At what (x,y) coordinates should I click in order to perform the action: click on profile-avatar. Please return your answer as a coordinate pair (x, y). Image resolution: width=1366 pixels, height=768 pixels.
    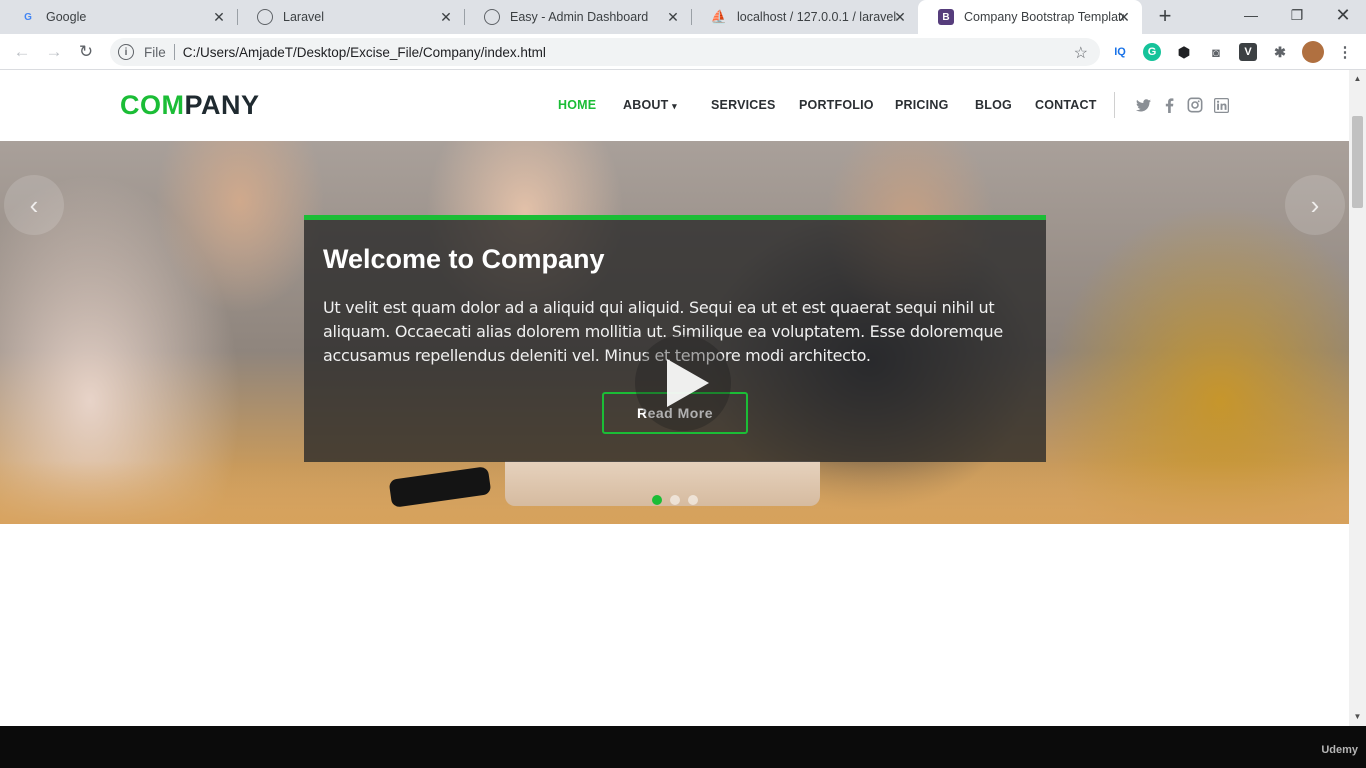
    Looking at the image, I should click on (1313, 52).